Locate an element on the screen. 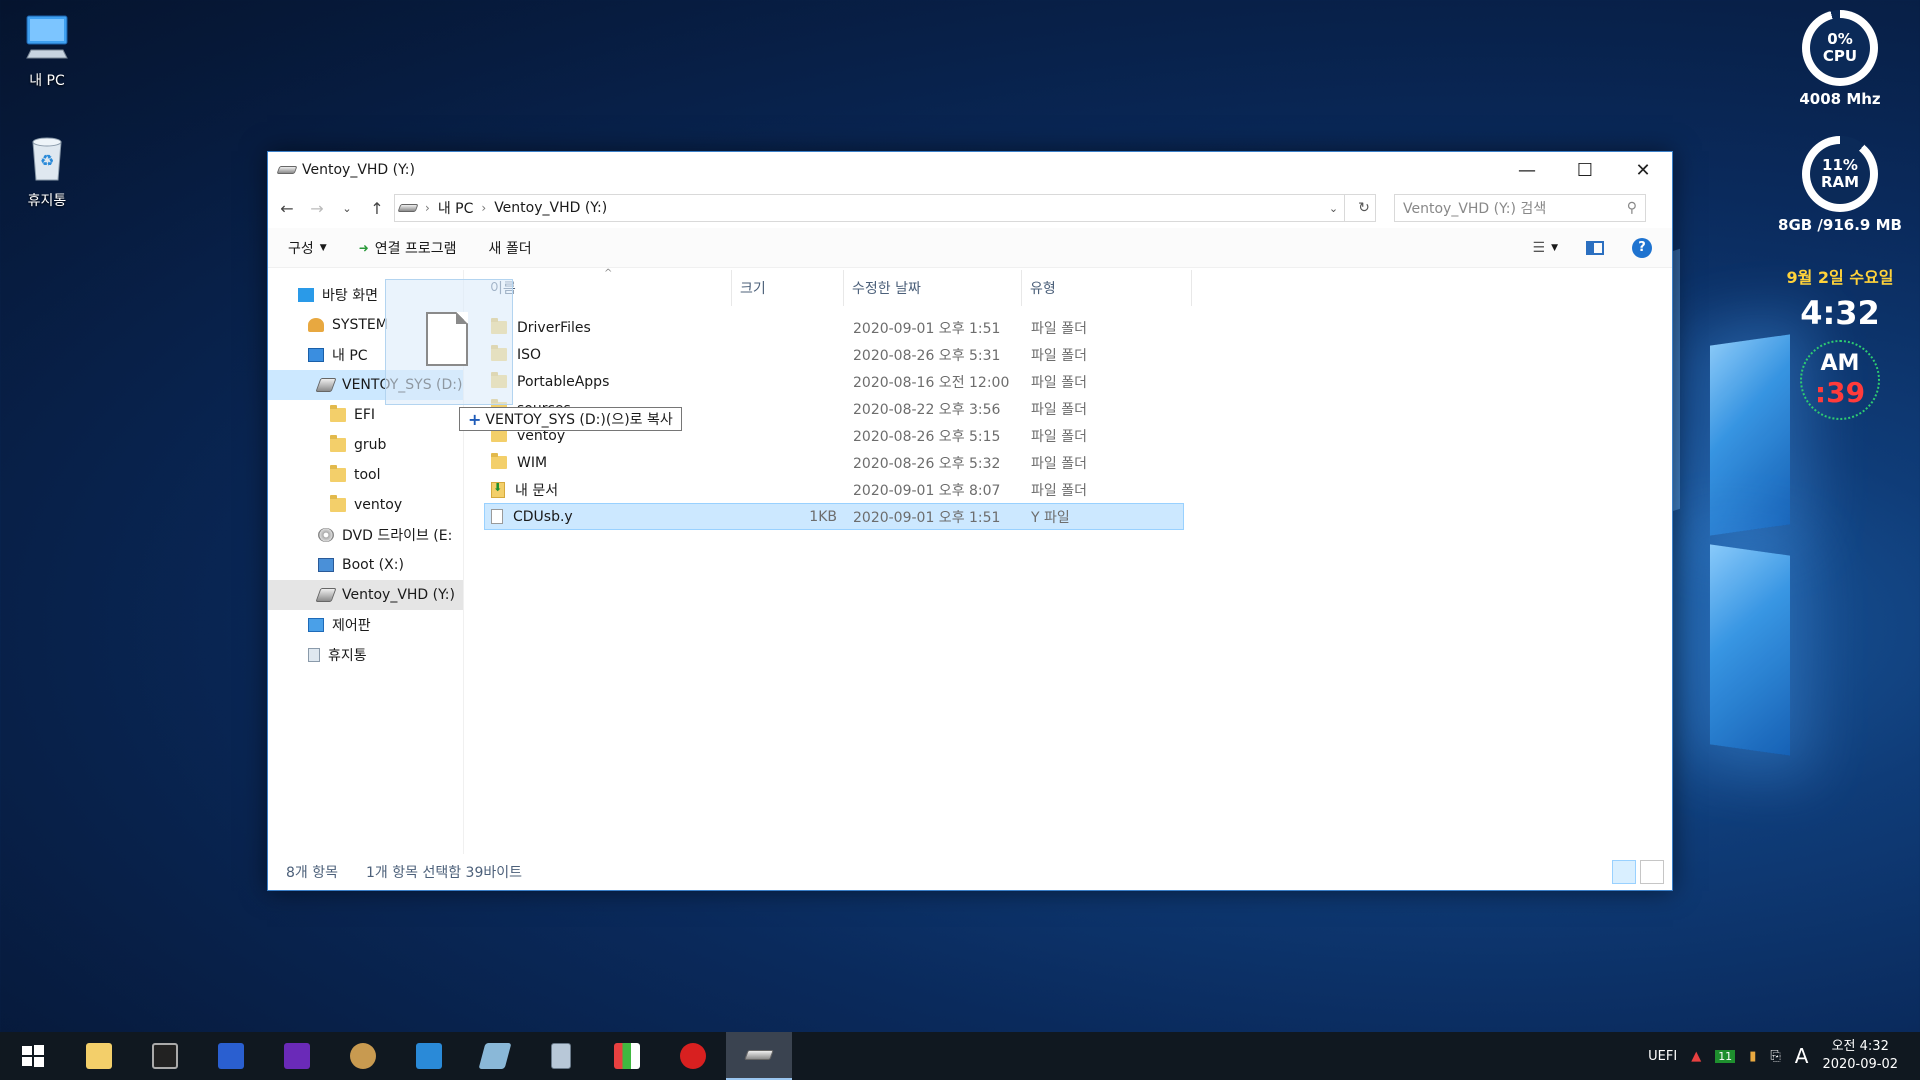 The image size is (1920, 1080). nav-item-label: 내 PC is located at coordinates (350, 356).